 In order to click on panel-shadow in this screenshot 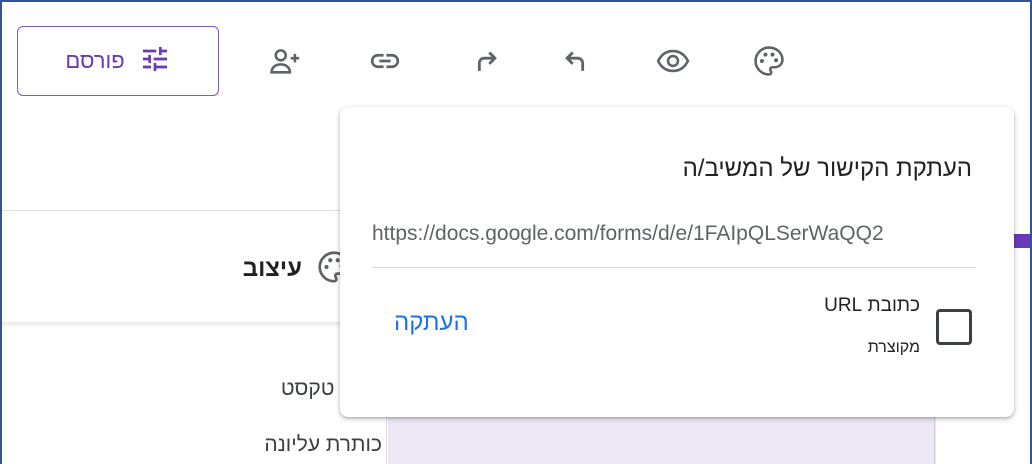, I will do `click(194, 325)`.